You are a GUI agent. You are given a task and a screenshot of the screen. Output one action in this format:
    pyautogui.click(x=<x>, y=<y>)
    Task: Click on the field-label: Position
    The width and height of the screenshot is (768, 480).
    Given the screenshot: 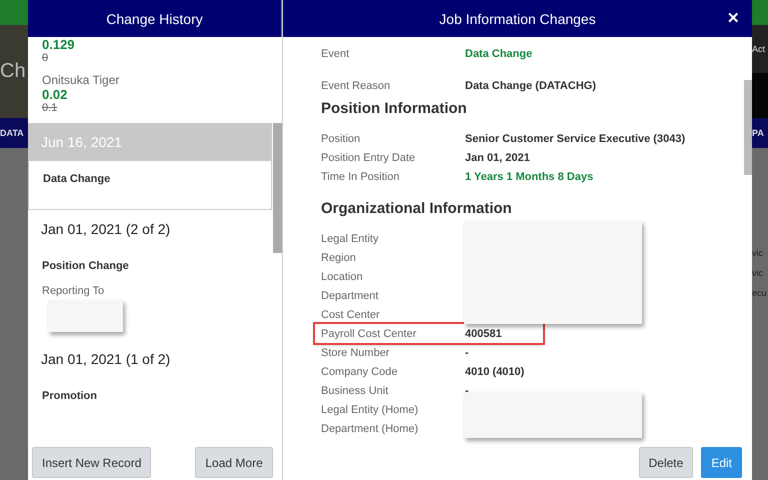 What is the action you would take?
    pyautogui.click(x=341, y=138)
    